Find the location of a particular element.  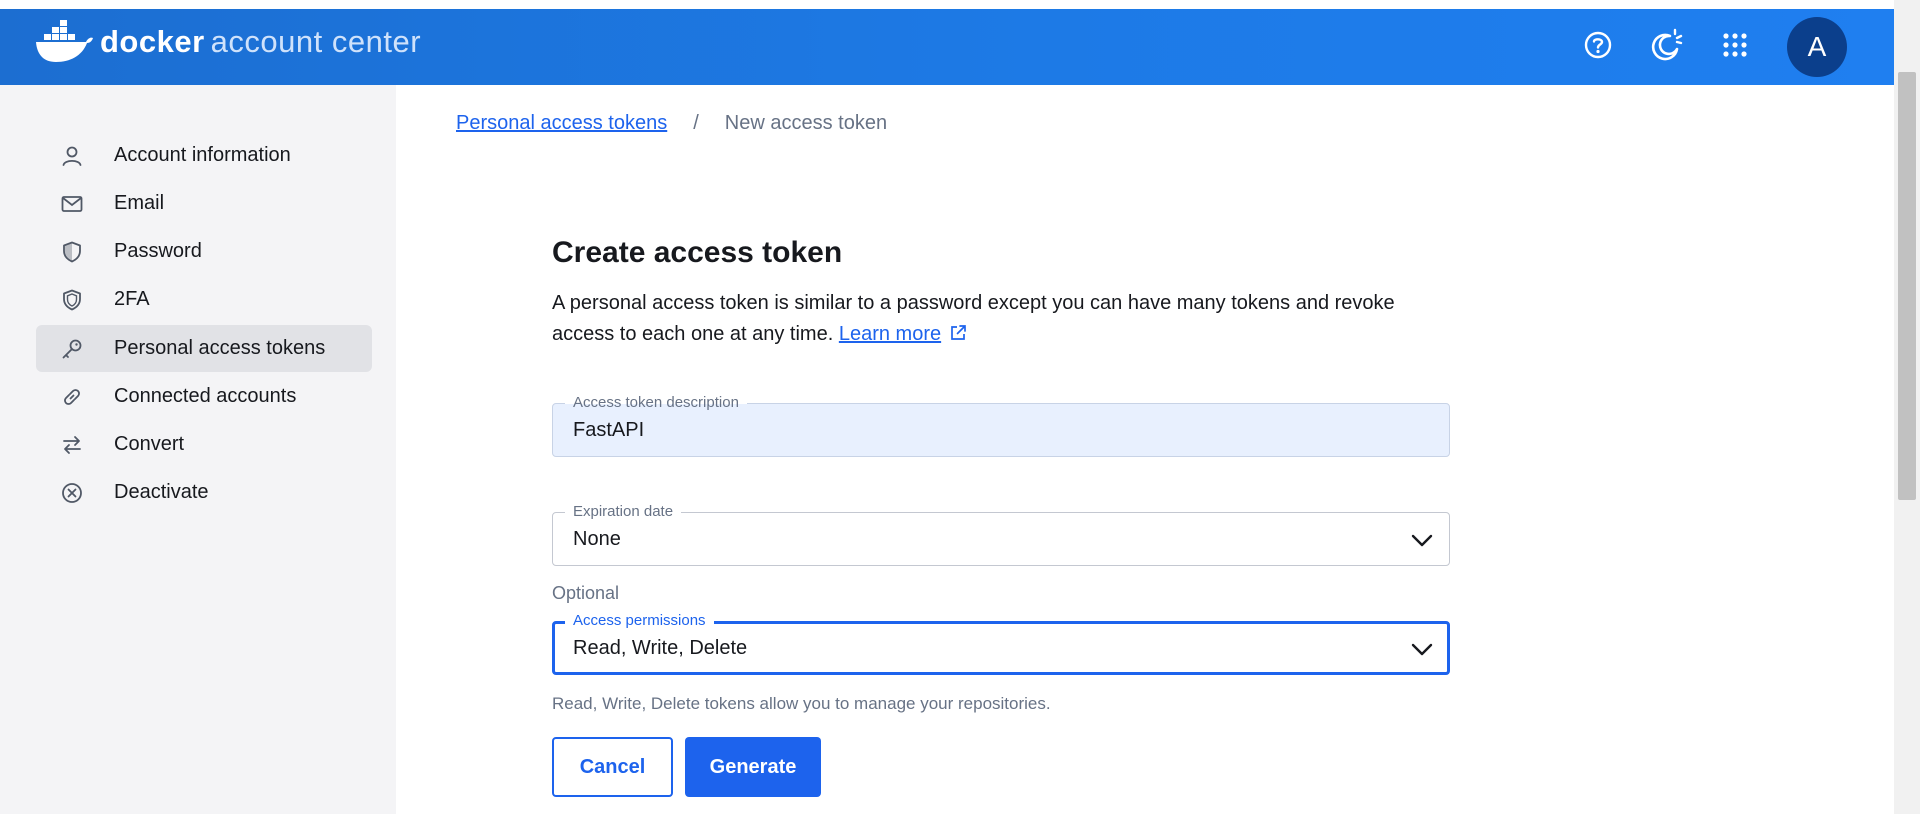

sidebar-item-label: Password is located at coordinates (158, 251).